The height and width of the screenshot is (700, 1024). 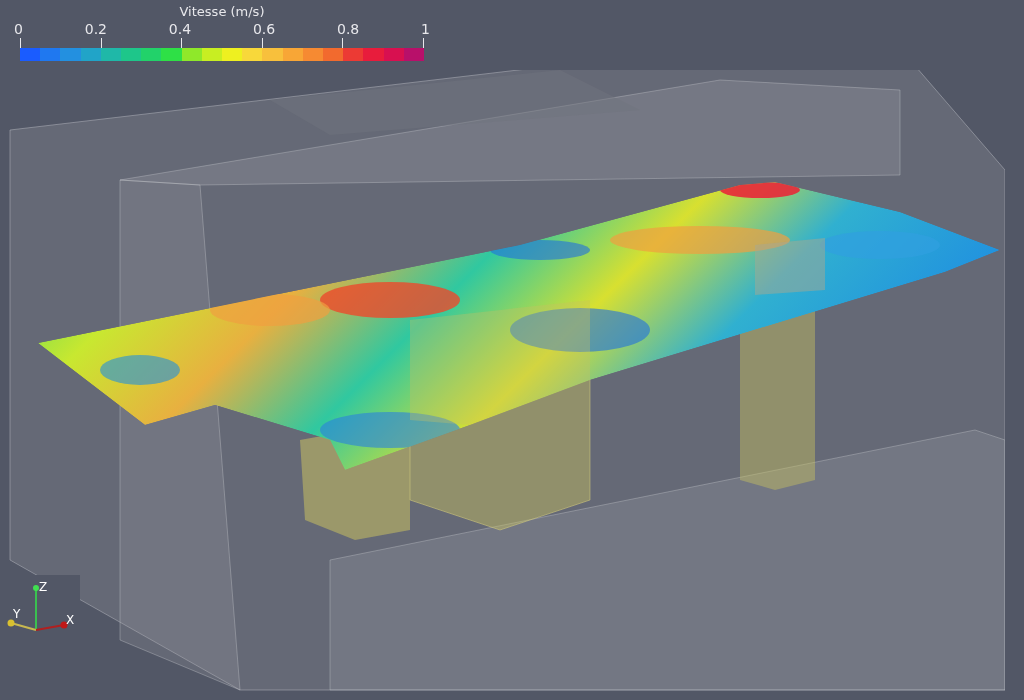 I want to click on legend-tick-label: 0.4, so click(x=180, y=29).